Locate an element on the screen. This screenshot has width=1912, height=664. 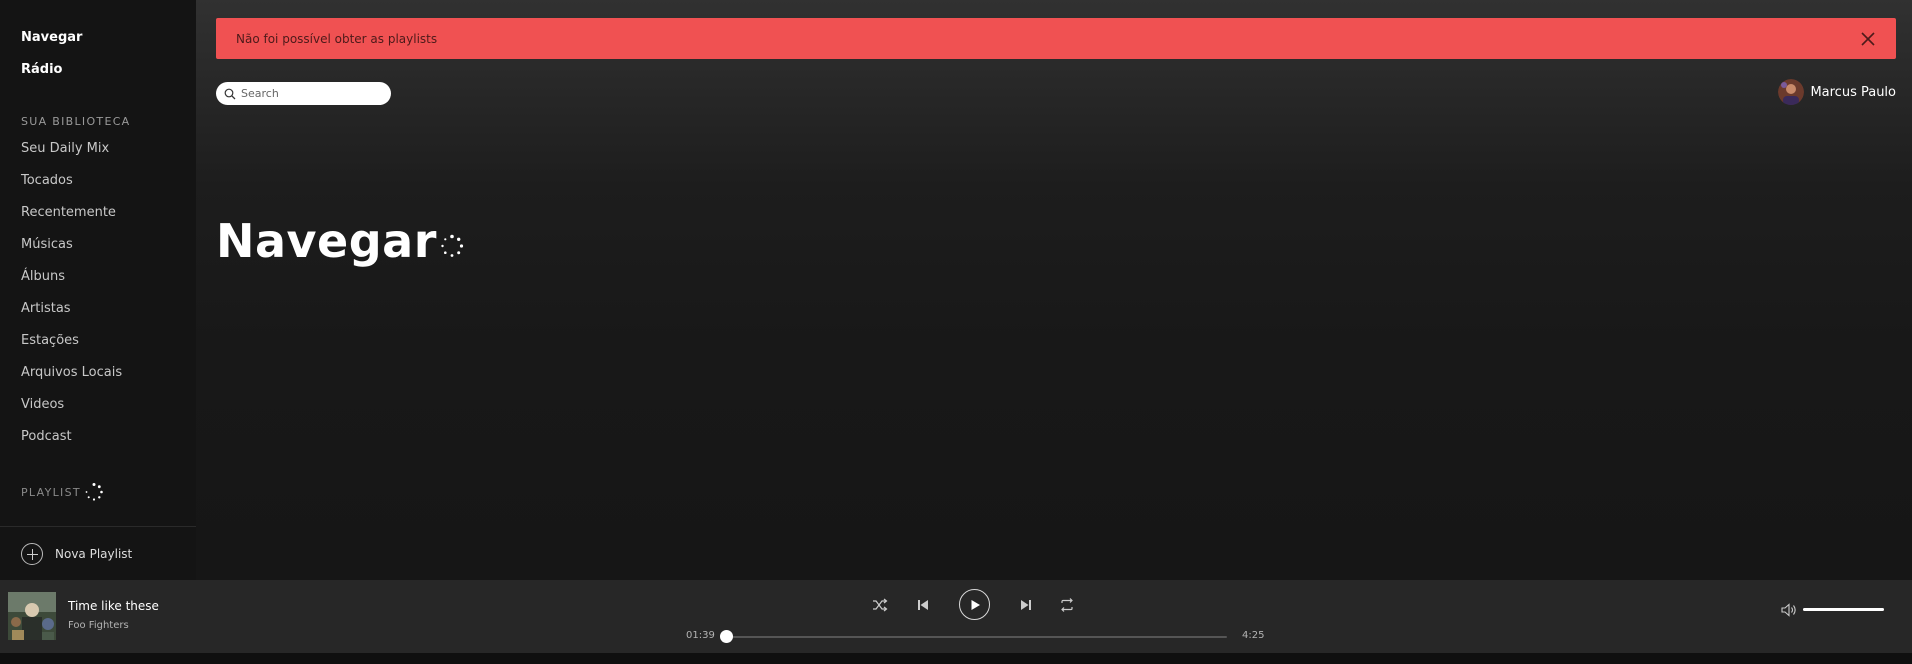
plus-circle-icon is located at coordinates (32, 554).